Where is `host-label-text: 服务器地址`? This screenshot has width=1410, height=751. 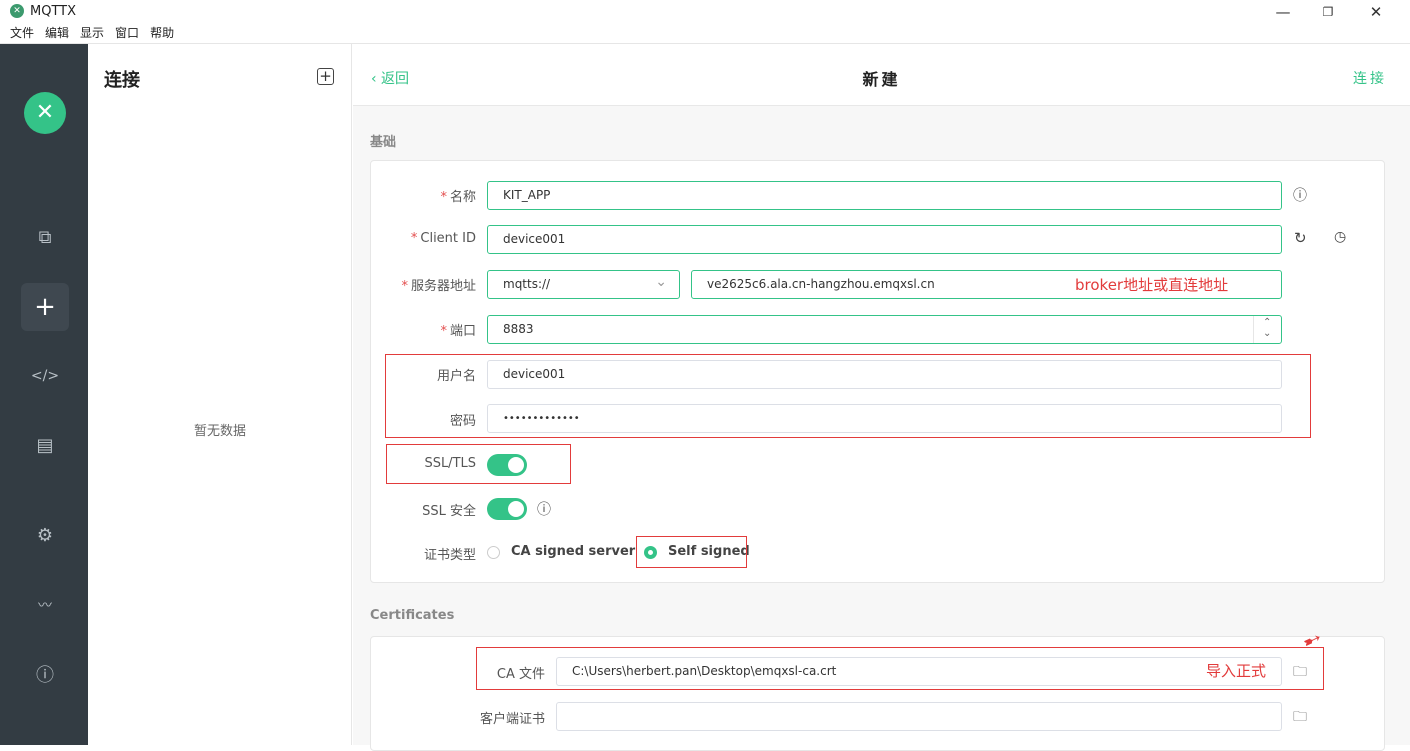 host-label-text: 服务器地址 is located at coordinates (443, 286).